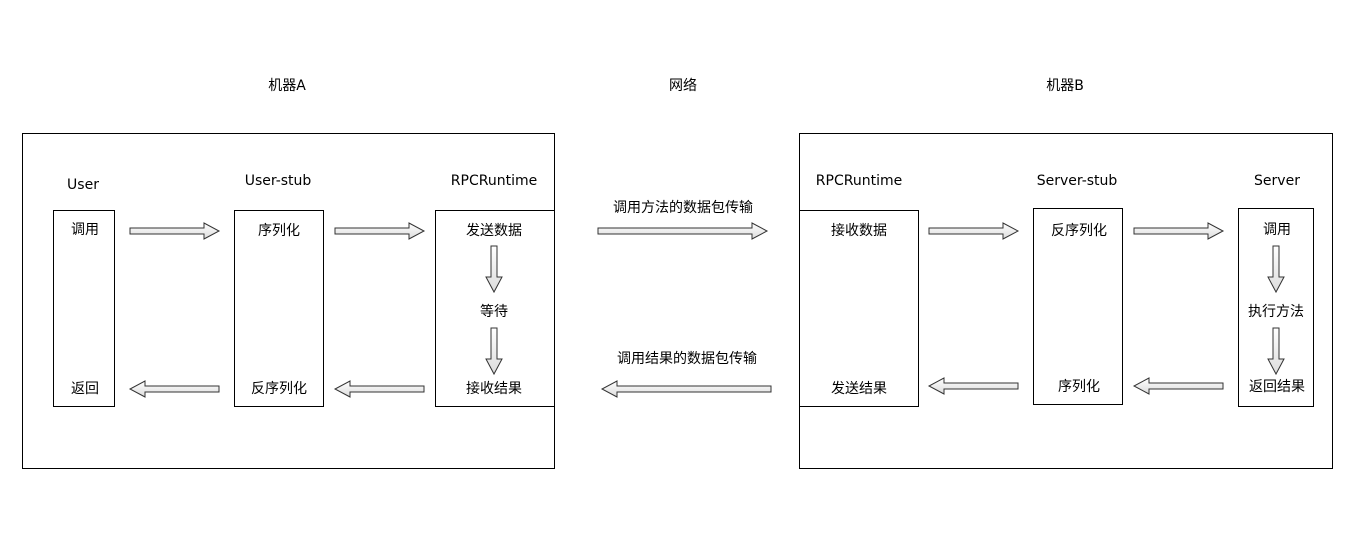 Image resolution: width=1366 pixels, height=554 pixels. What do you see at coordinates (1178, 386) in the screenshot?
I see `arrow-server-to-stub` at bounding box center [1178, 386].